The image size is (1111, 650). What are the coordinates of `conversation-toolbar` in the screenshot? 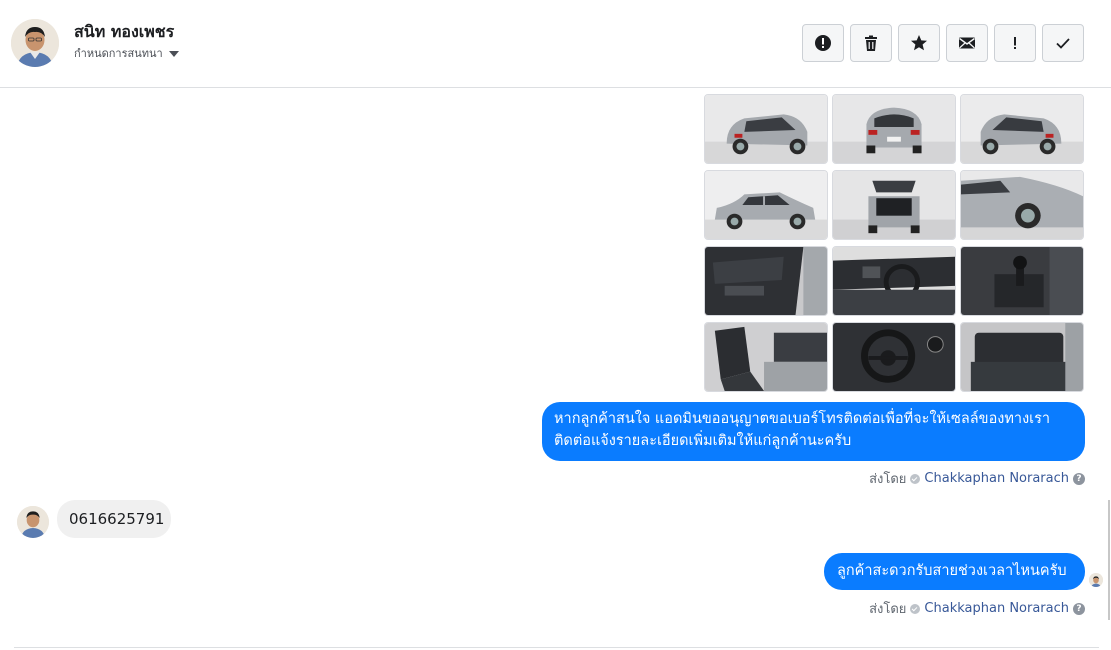 It's located at (943, 43).